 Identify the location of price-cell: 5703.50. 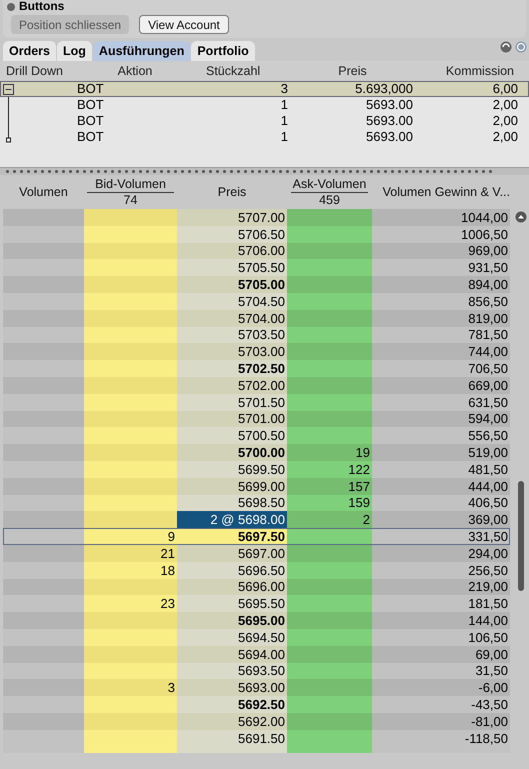
(232, 335).